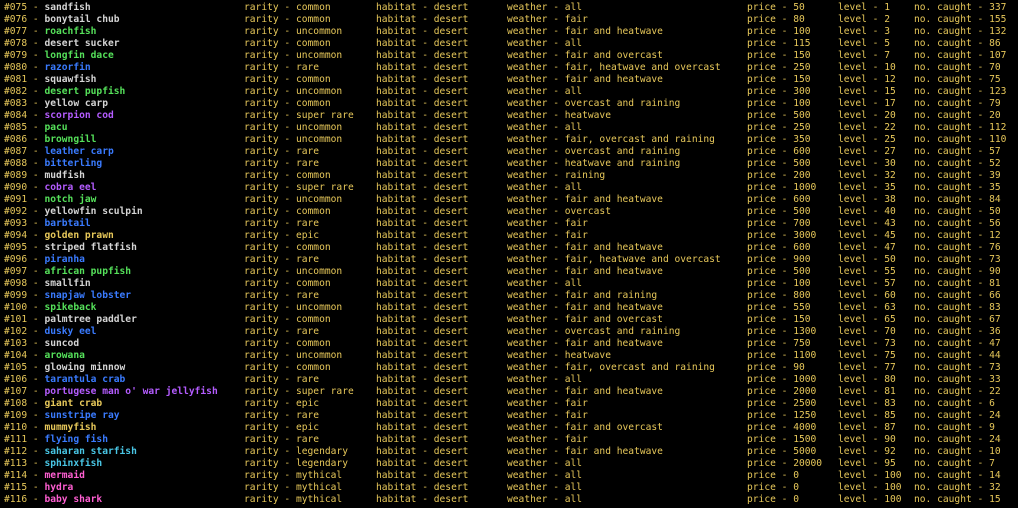 Image resolution: width=1018 pixels, height=508 pixels. What do you see at coordinates (24, 127) in the screenshot?
I see `fish-id: #085 -` at bounding box center [24, 127].